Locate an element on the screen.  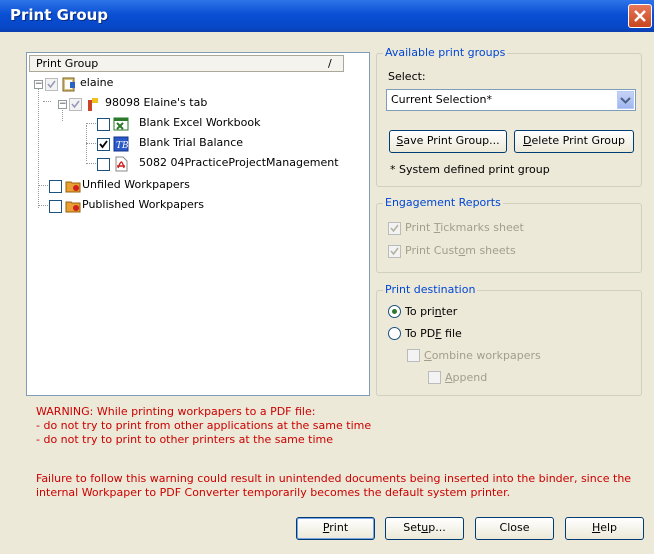
to-pdf-radio is located at coordinates (394, 333).